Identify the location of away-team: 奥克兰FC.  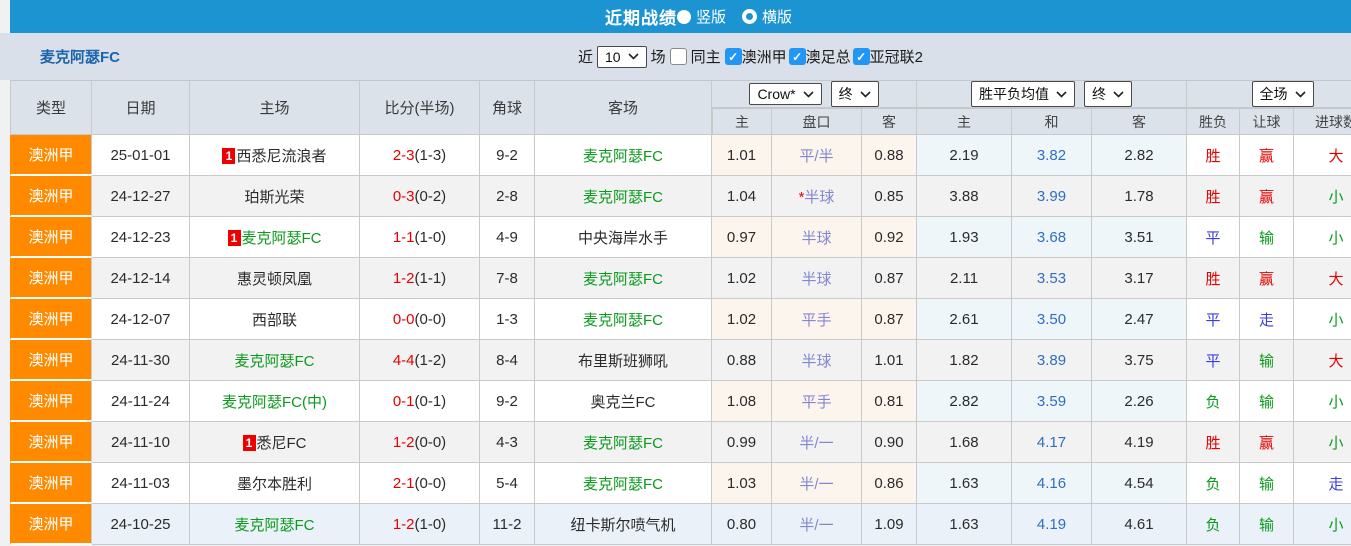
(623, 402).